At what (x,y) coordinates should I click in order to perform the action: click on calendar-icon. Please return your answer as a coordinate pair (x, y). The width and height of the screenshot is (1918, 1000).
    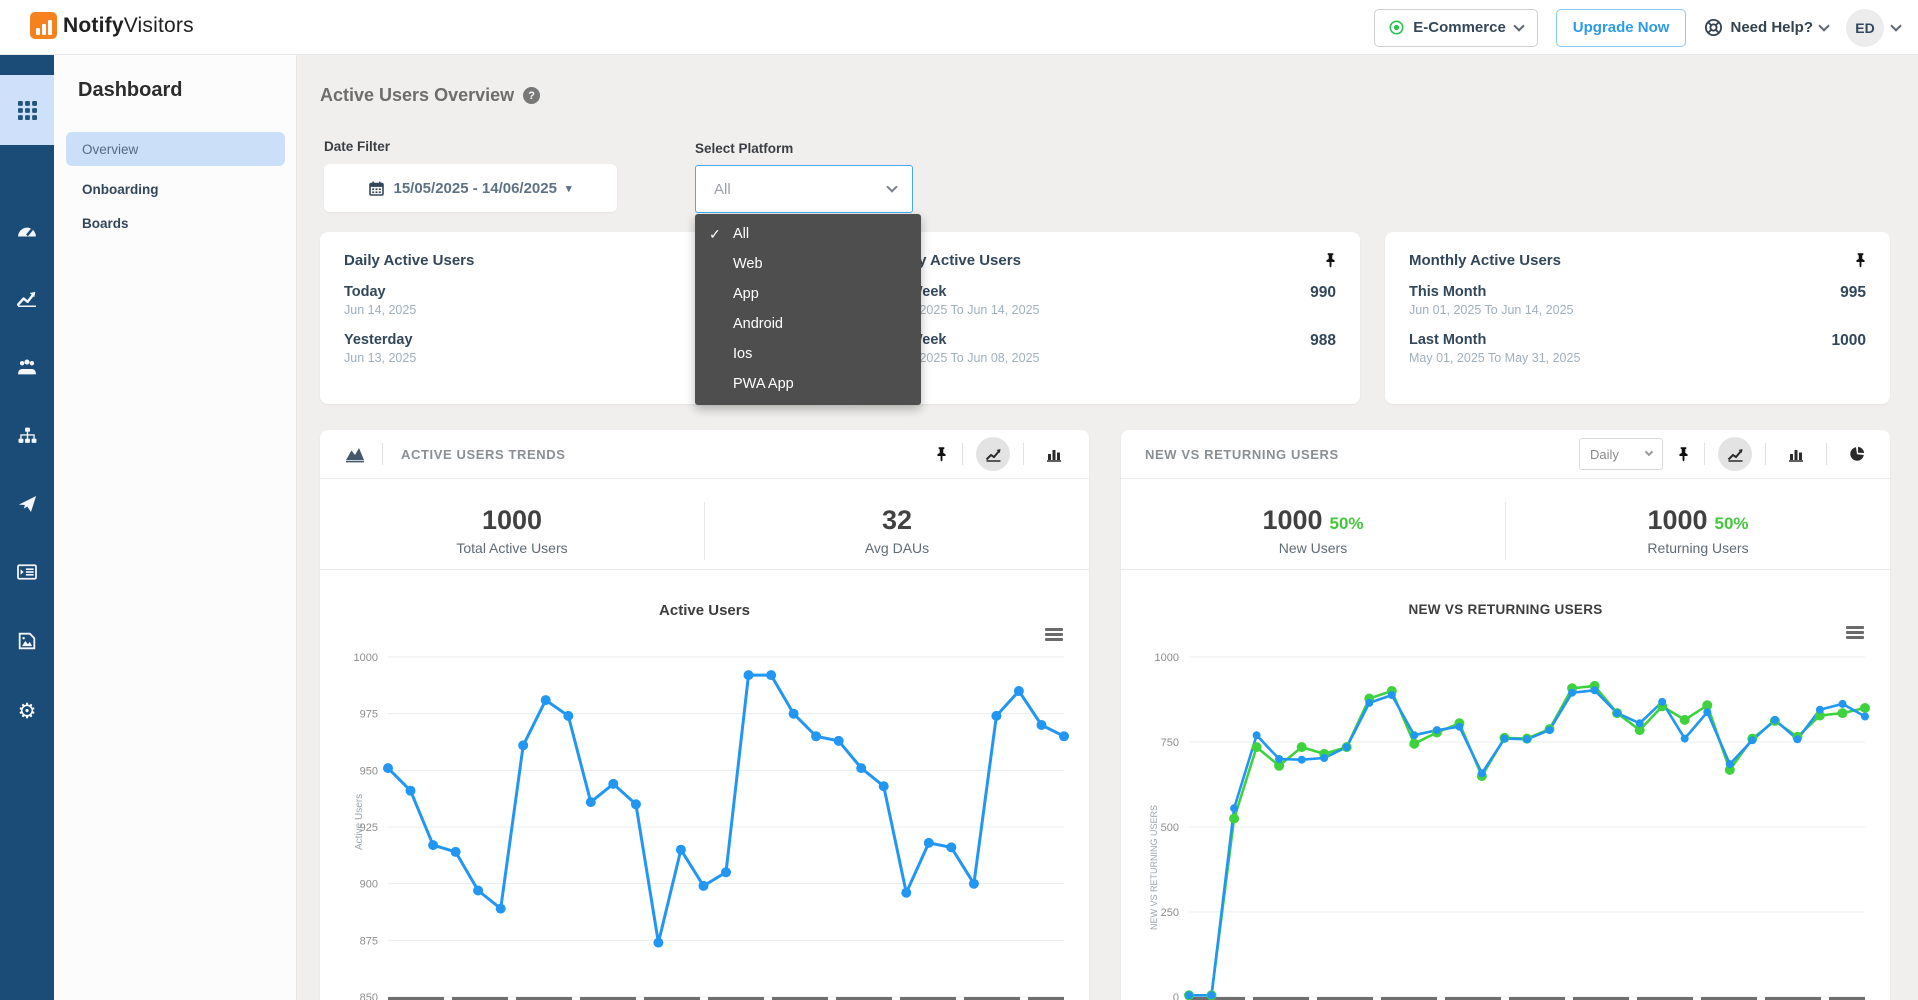
    Looking at the image, I should click on (377, 188).